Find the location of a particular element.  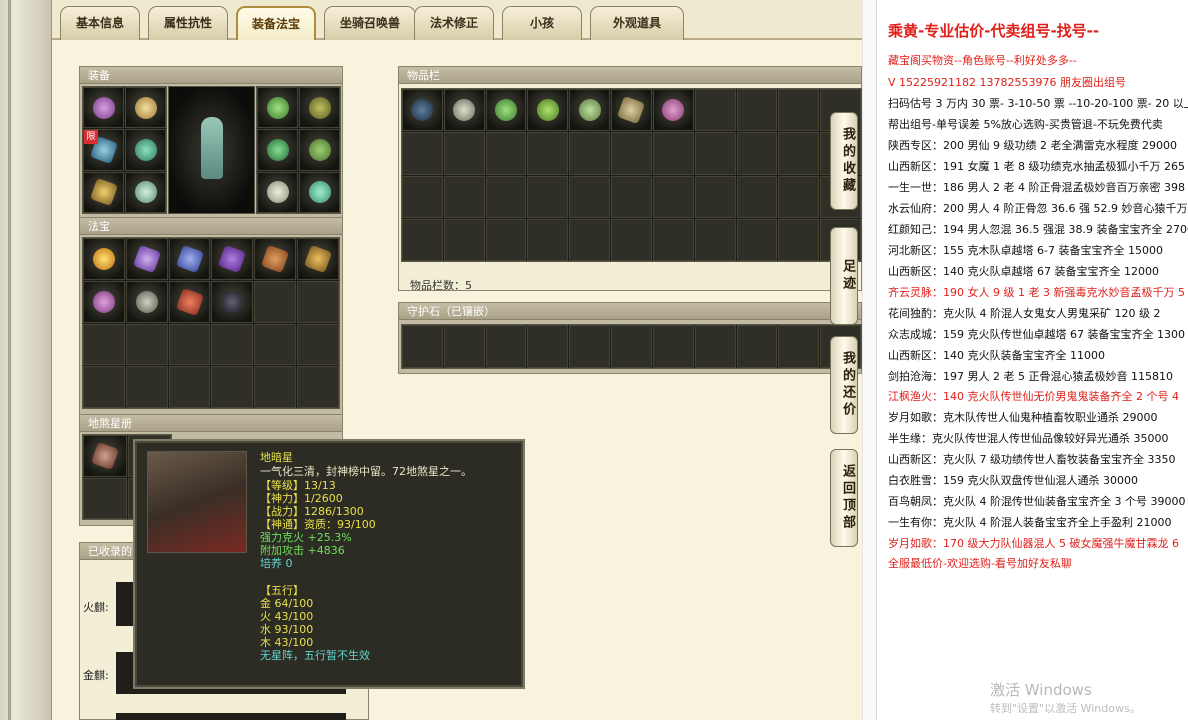

star-slot-empty is located at coordinates (105, 498).